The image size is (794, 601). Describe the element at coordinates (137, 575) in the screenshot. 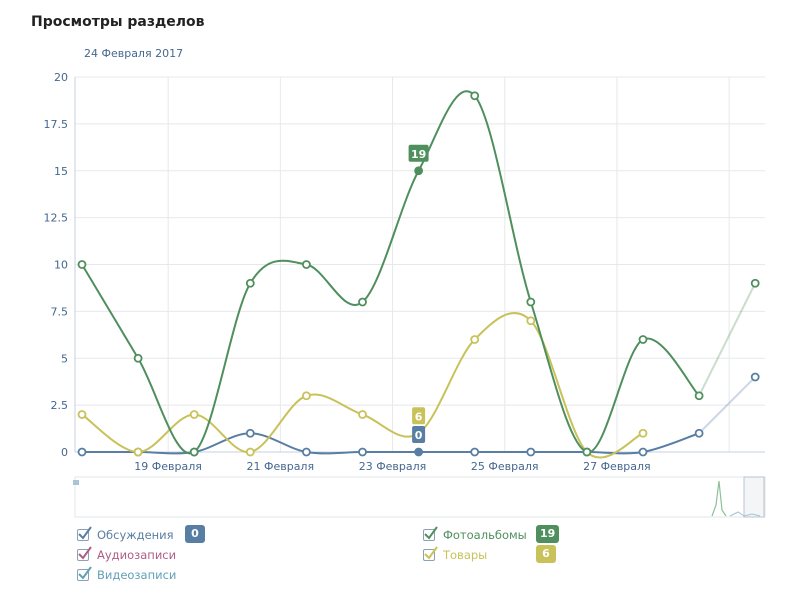

I see `legend-label-video: Видеозаписи` at that location.